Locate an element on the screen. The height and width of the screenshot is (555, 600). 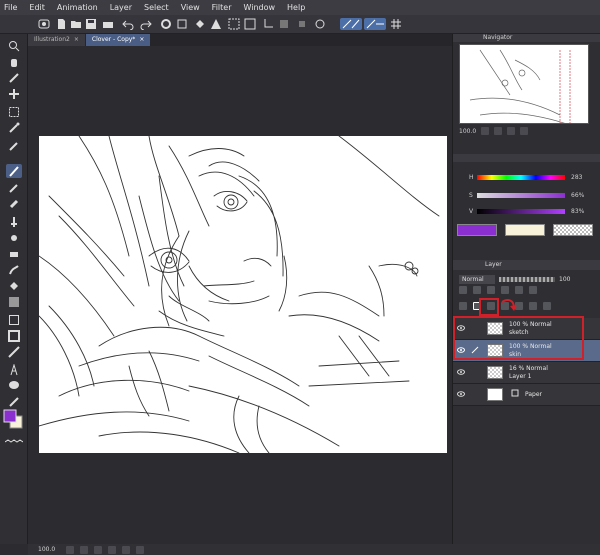
correct-line-icon is located at coordinates (14, 402).